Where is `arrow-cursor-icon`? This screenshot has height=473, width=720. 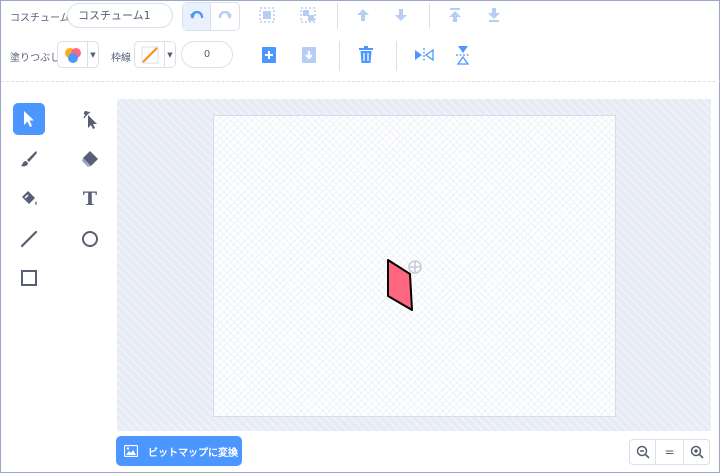
arrow-cursor-icon is located at coordinates (29, 119).